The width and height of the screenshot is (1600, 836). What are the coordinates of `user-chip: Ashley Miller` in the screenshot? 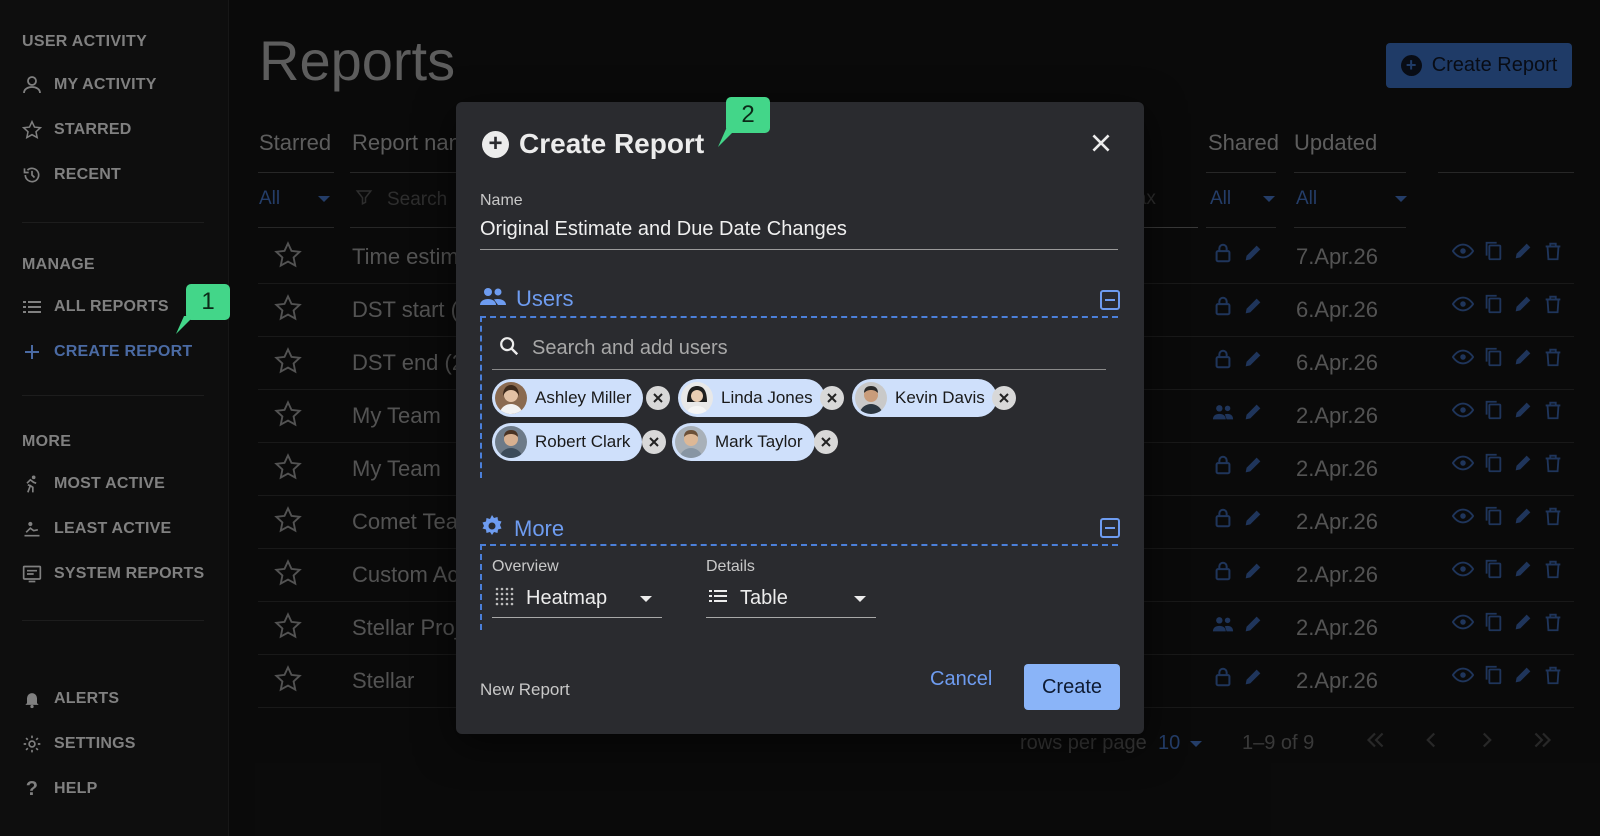 It's located at (568, 398).